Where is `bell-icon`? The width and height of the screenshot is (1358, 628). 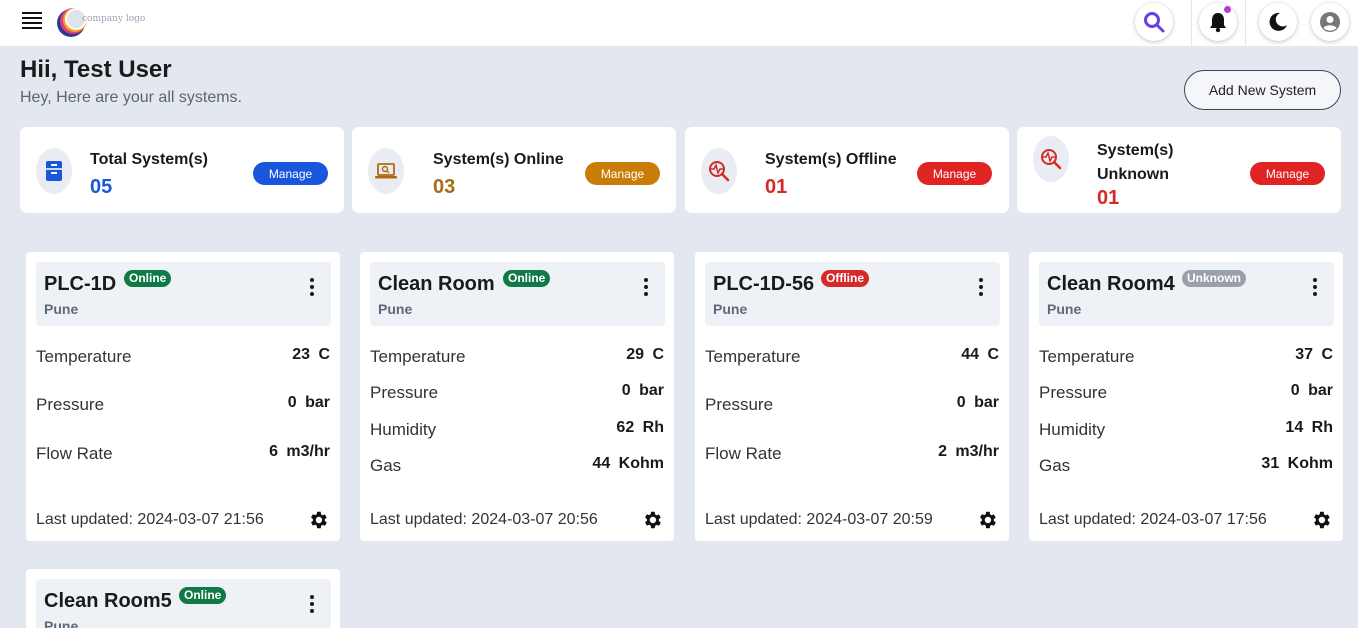
bell-icon is located at coordinates (1218, 23).